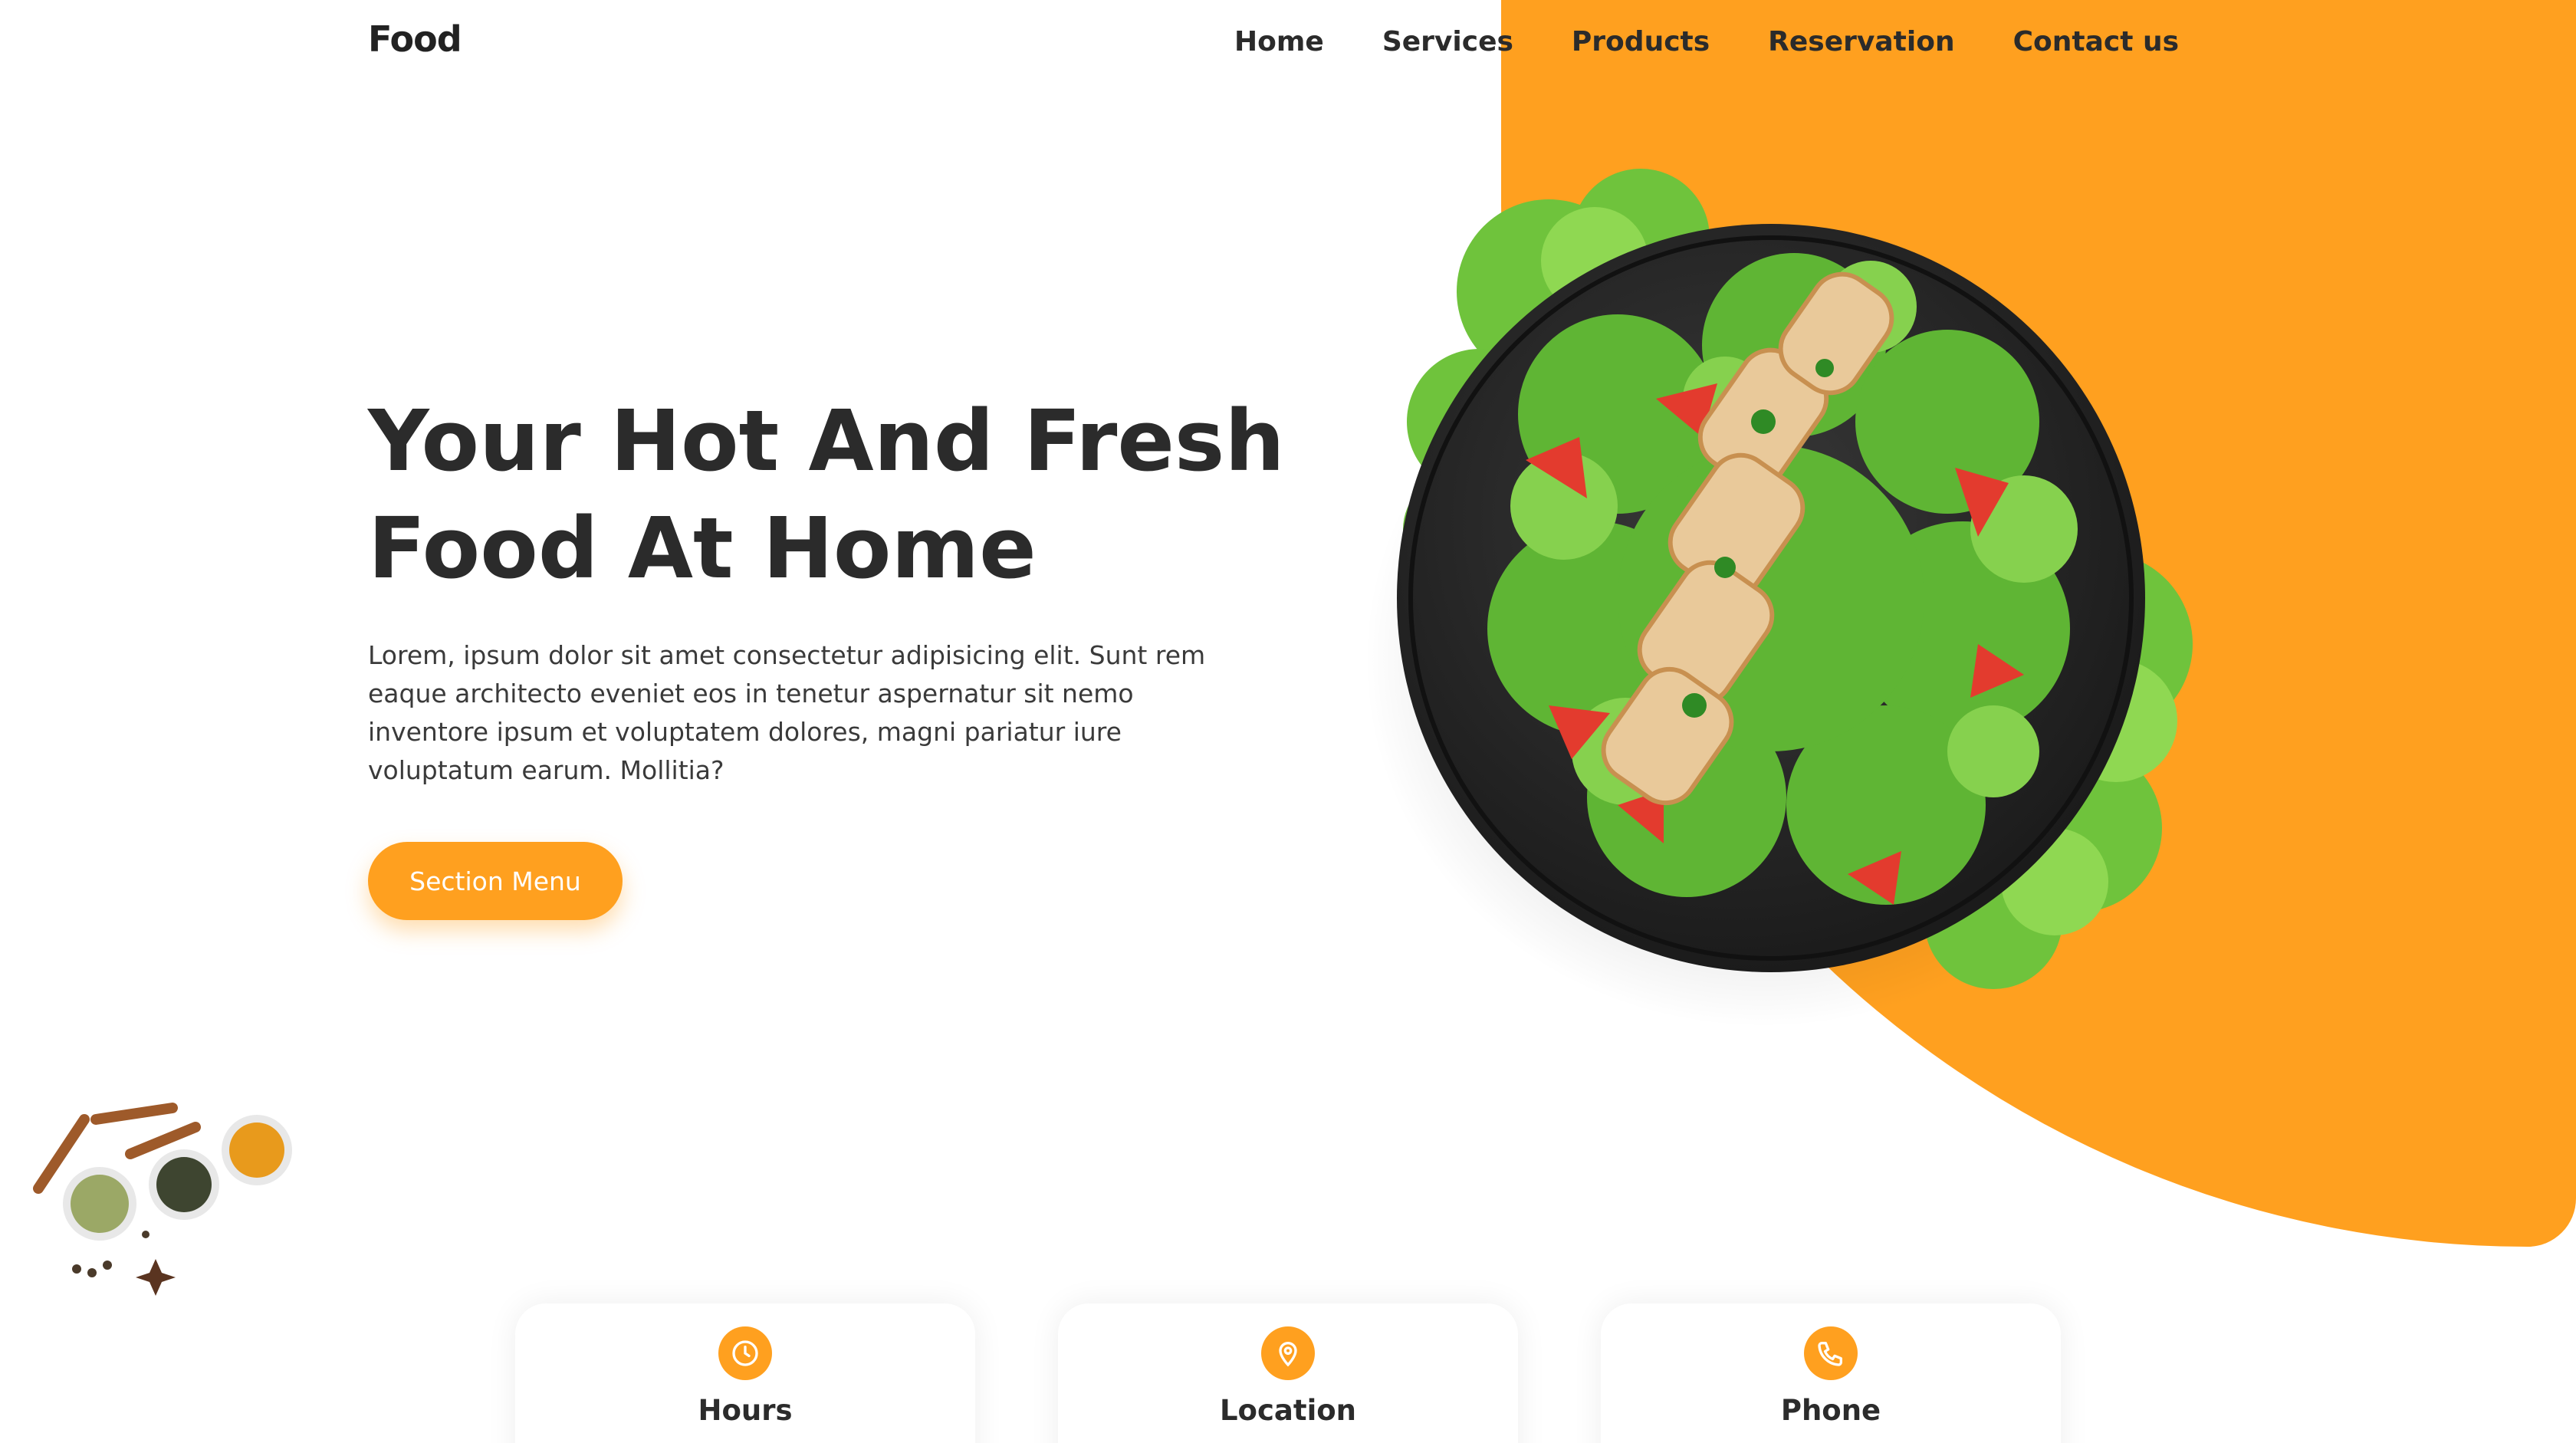 The width and height of the screenshot is (2576, 1443). What do you see at coordinates (826, 441) in the screenshot?
I see `hero-title-line-1: Your Hot And Fresh` at bounding box center [826, 441].